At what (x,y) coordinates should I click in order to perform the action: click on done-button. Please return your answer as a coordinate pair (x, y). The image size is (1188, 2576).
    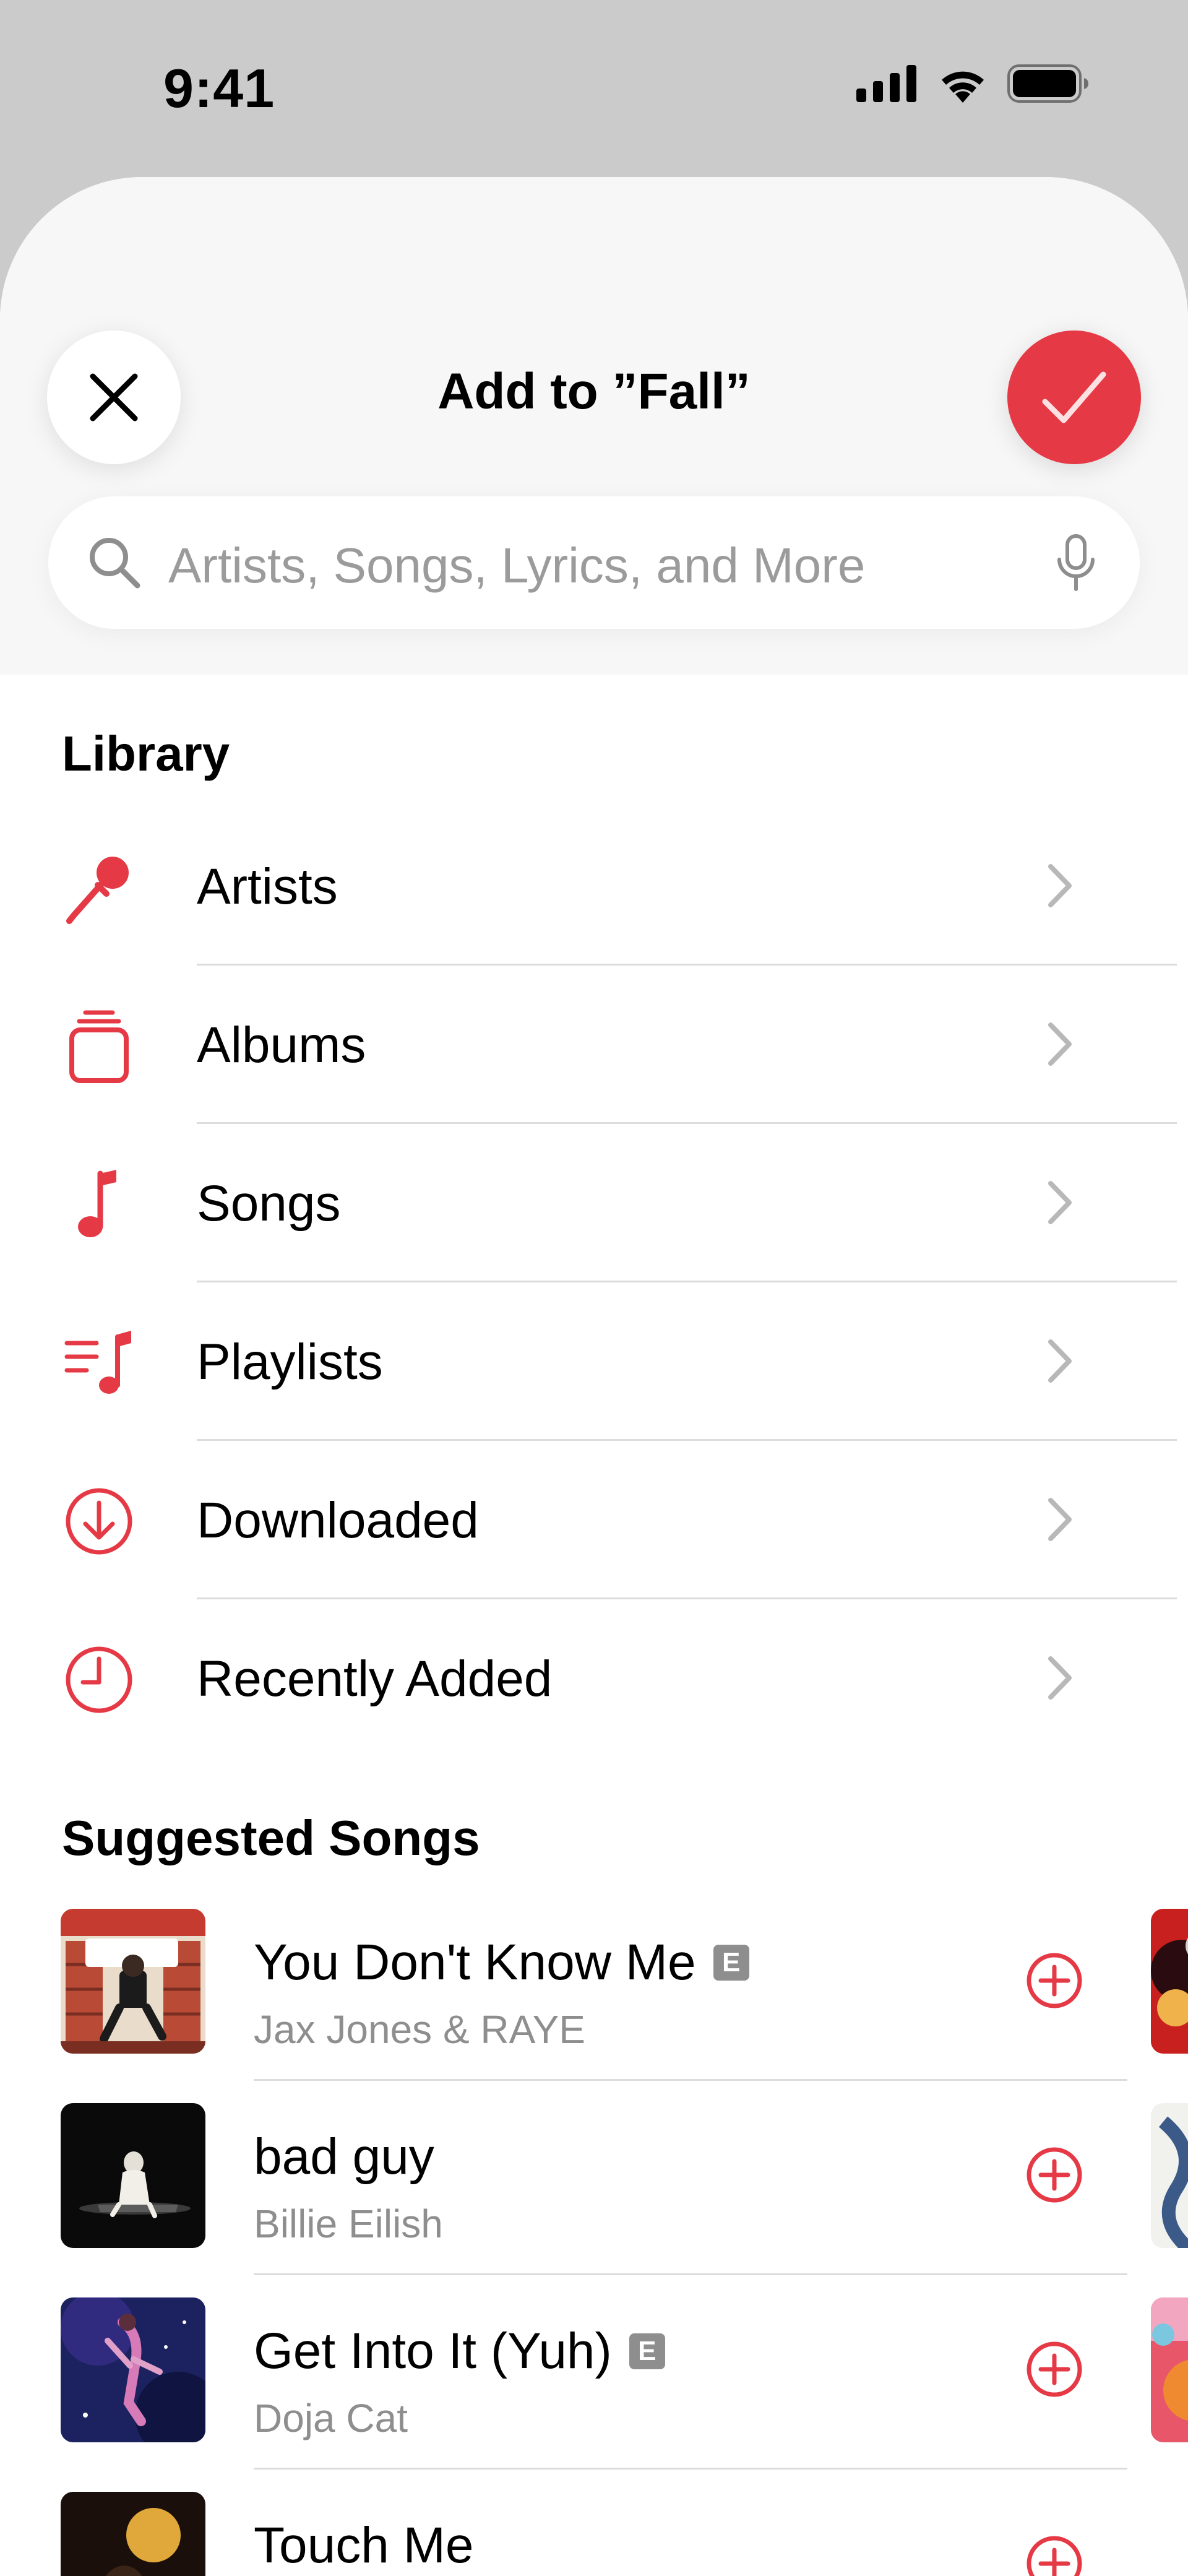
    Looking at the image, I should click on (1074, 397).